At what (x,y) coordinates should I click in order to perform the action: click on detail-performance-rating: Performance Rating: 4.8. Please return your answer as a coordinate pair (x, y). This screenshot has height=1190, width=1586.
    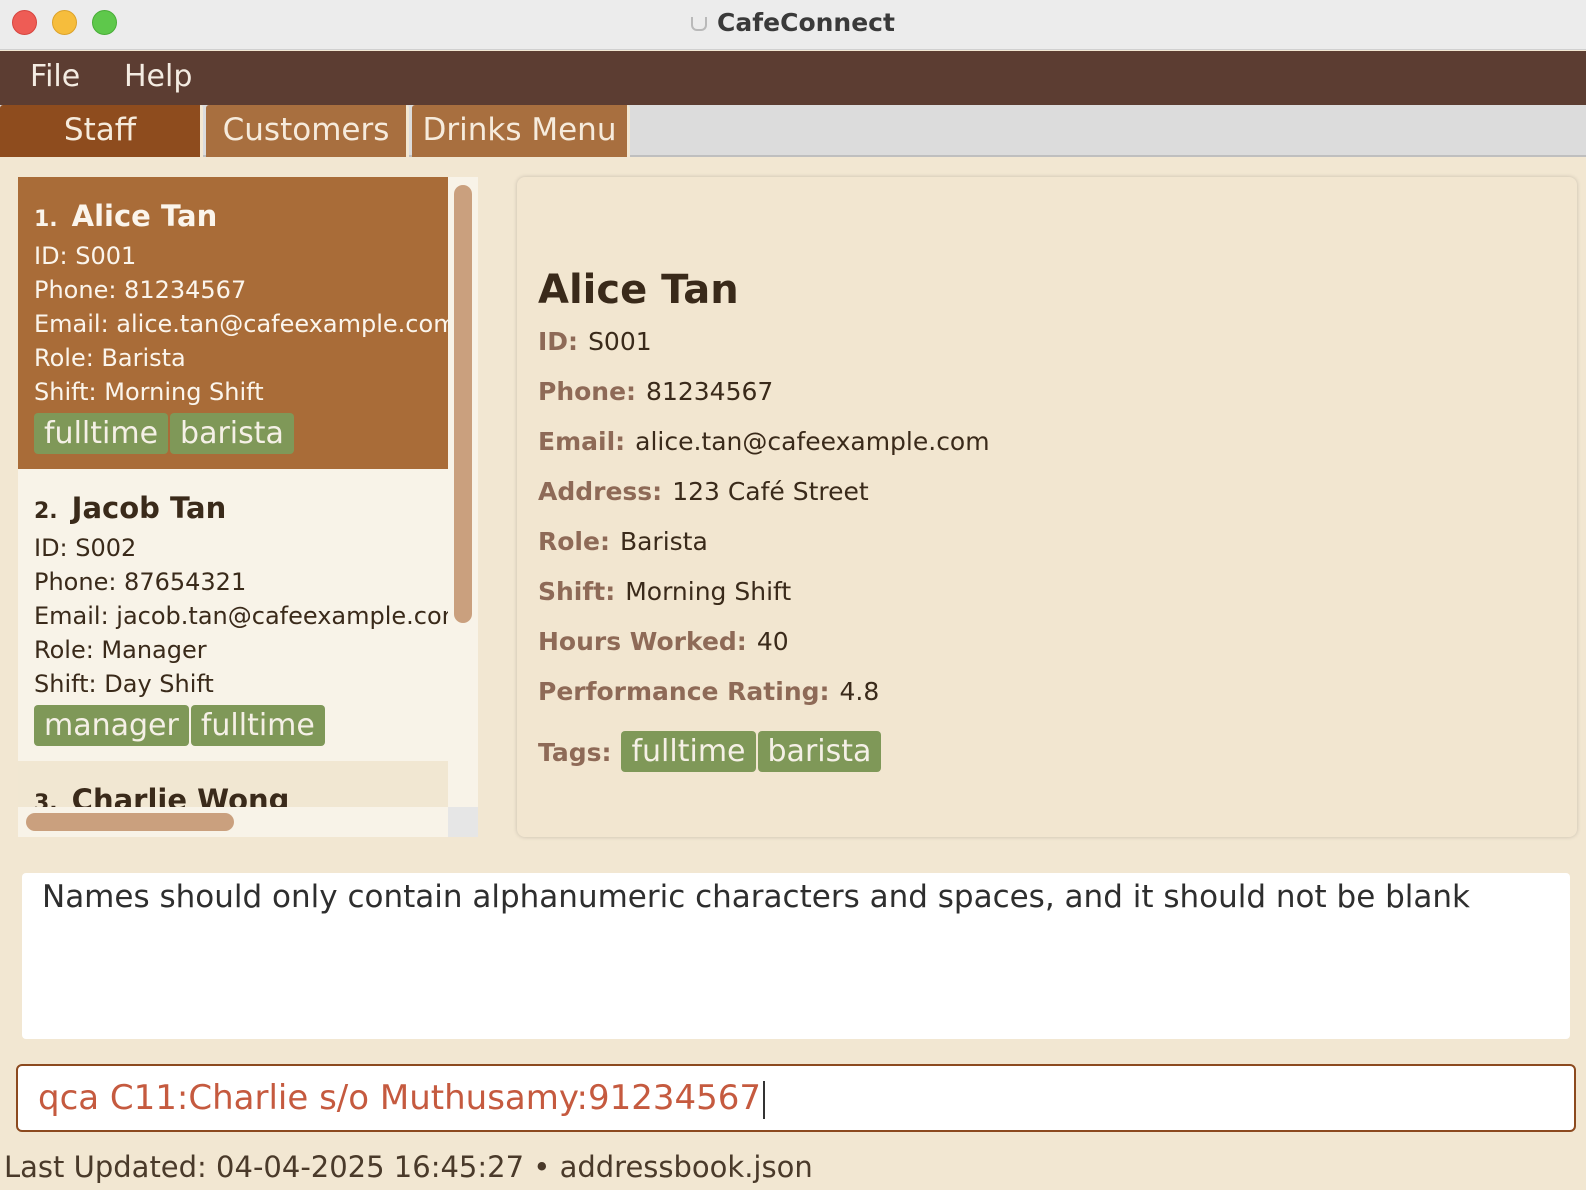
    Looking at the image, I should click on (708, 691).